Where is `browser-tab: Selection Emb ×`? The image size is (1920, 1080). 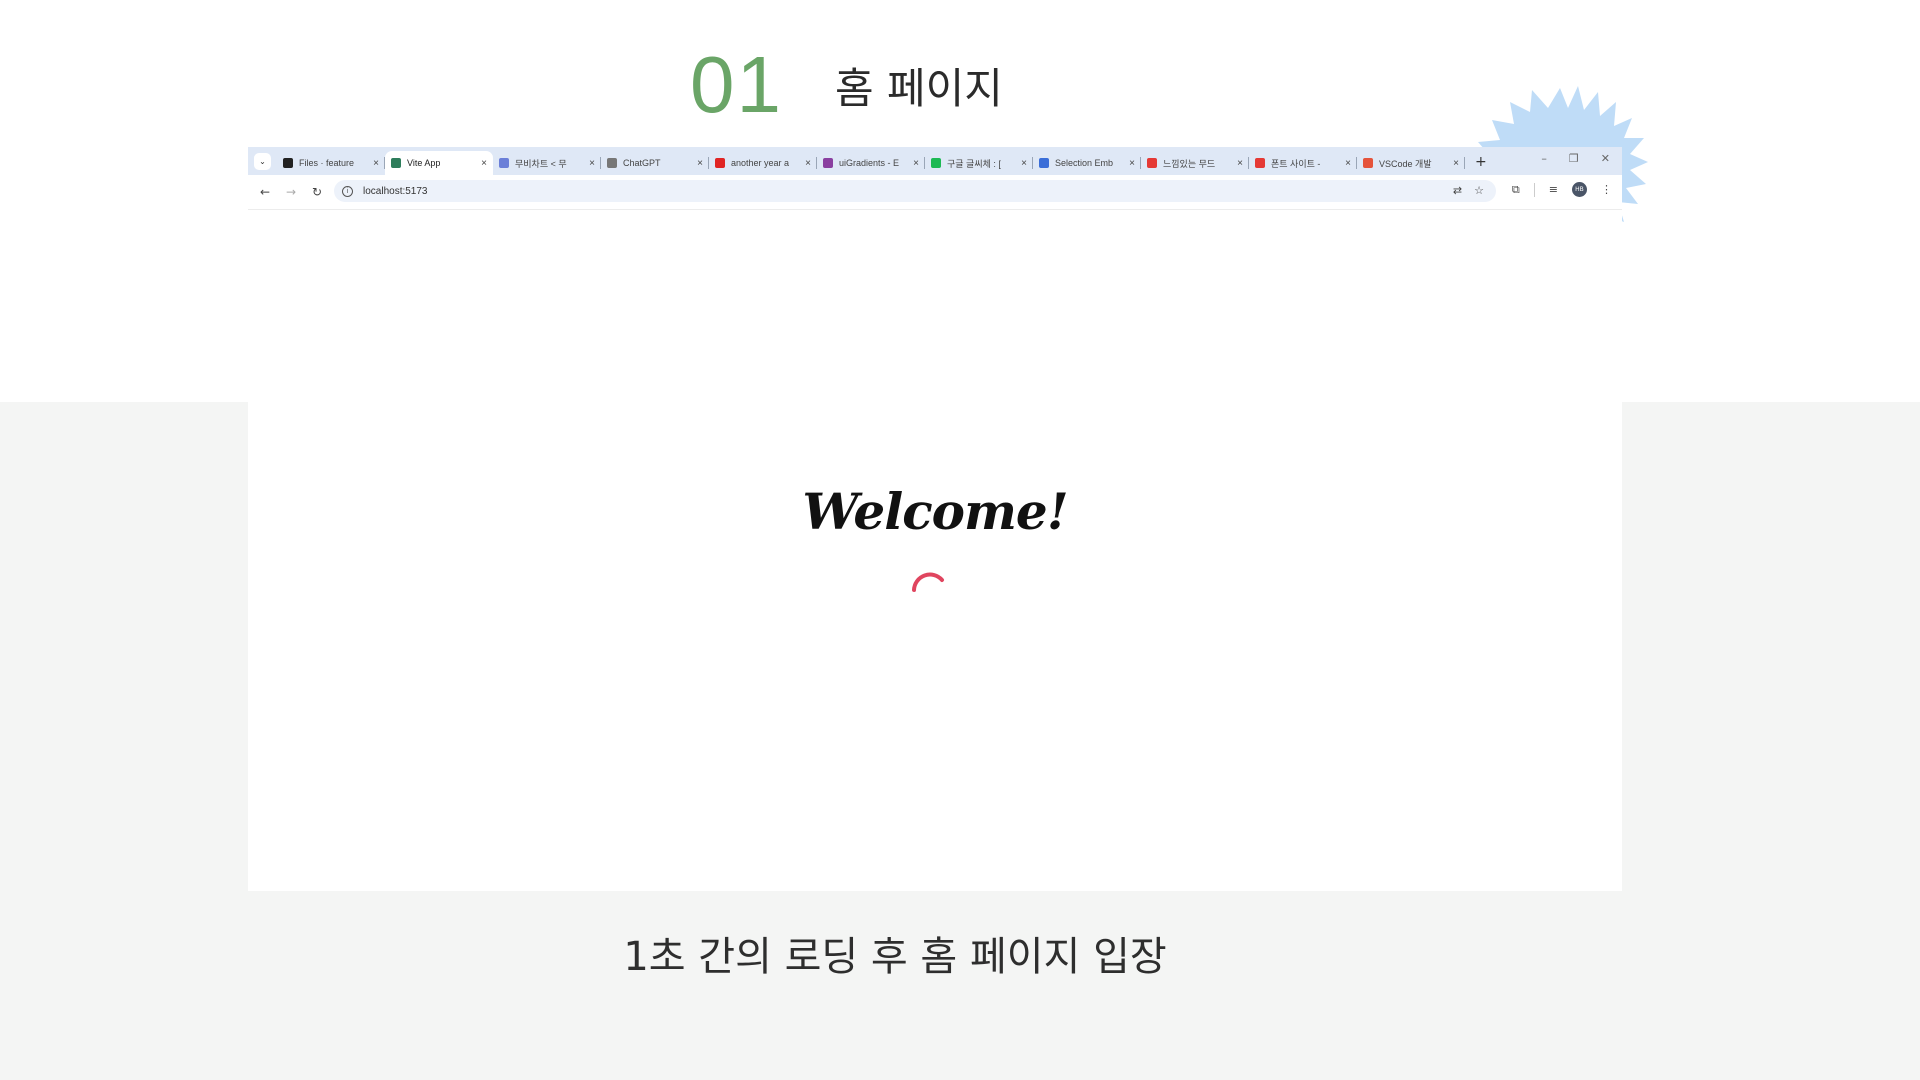 browser-tab: Selection Emb × is located at coordinates (1087, 163).